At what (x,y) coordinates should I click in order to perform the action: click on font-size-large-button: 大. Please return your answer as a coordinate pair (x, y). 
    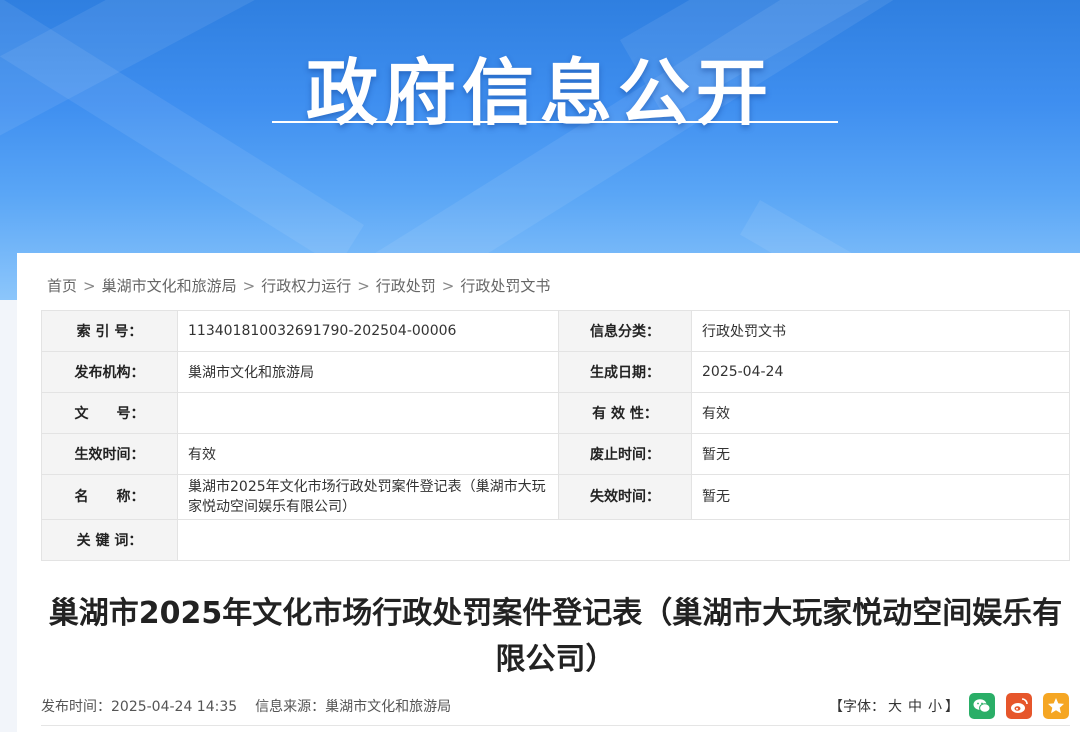
    Looking at the image, I should click on (895, 707).